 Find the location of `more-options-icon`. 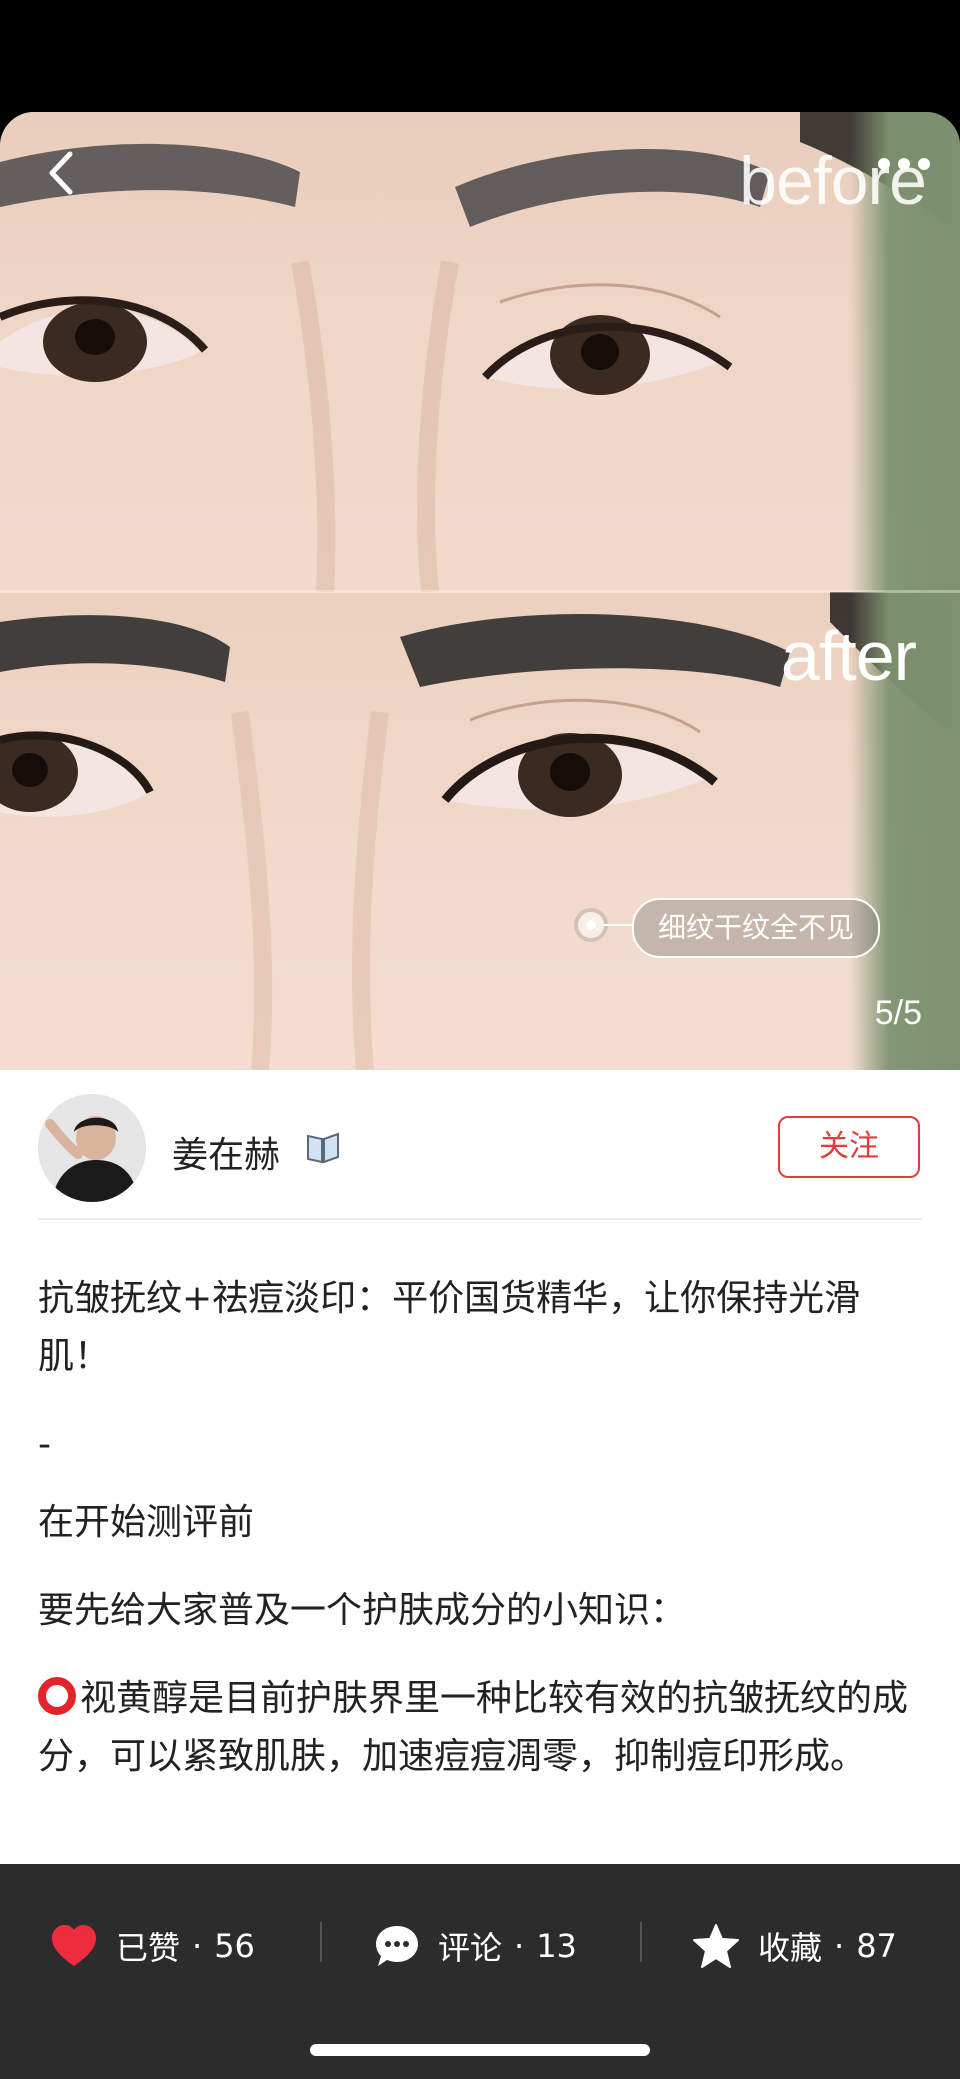

more-options-icon is located at coordinates (904, 164).